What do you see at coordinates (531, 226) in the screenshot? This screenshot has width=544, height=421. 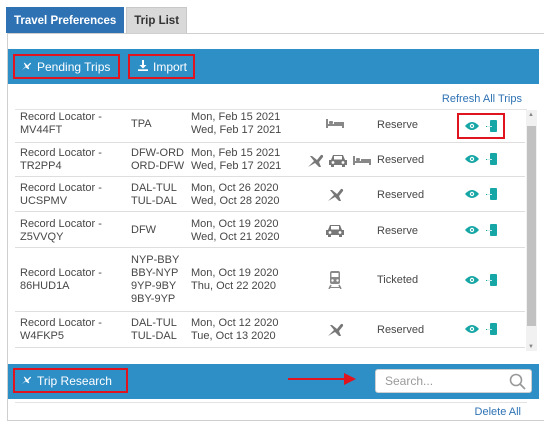 I see `scrollbar-thumb` at bounding box center [531, 226].